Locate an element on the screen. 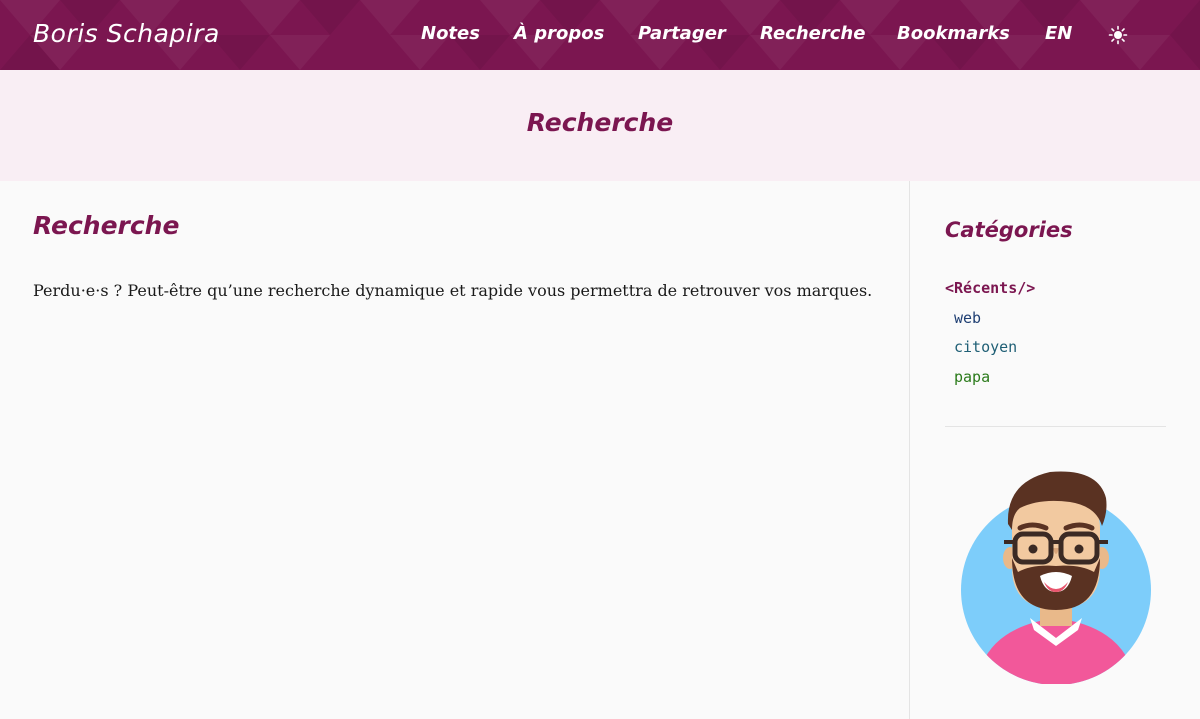  page-title: Recherche is located at coordinates (600, 122).